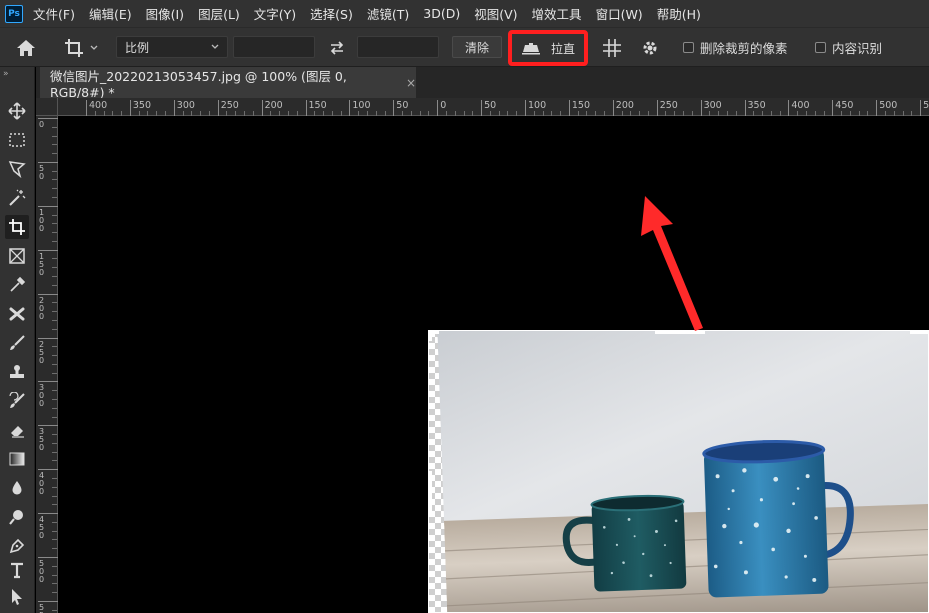 Image resolution: width=929 pixels, height=613 pixels. Describe the element at coordinates (26, 48) in the screenshot. I see `home-button` at that location.